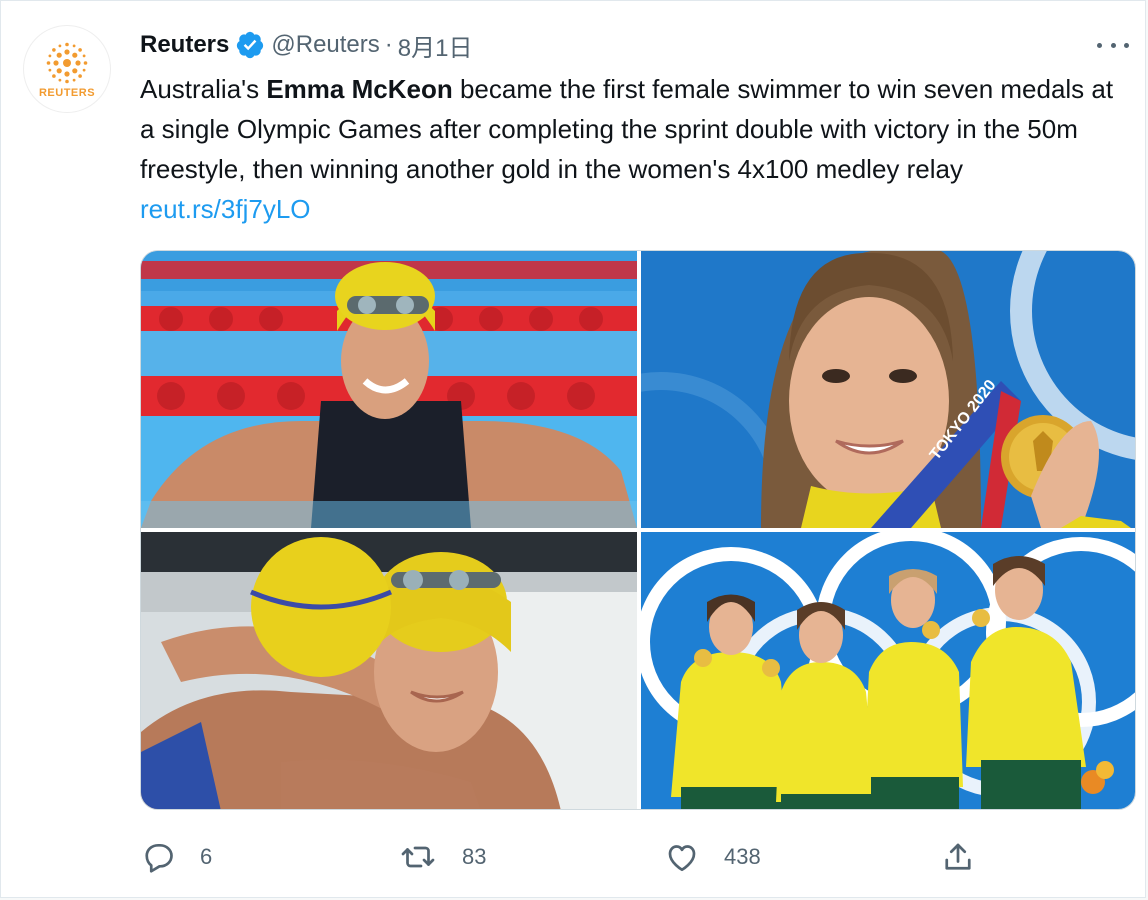 This screenshot has width=1148, height=900. What do you see at coordinates (682, 858) in the screenshot?
I see `heart-icon` at bounding box center [682, 858].